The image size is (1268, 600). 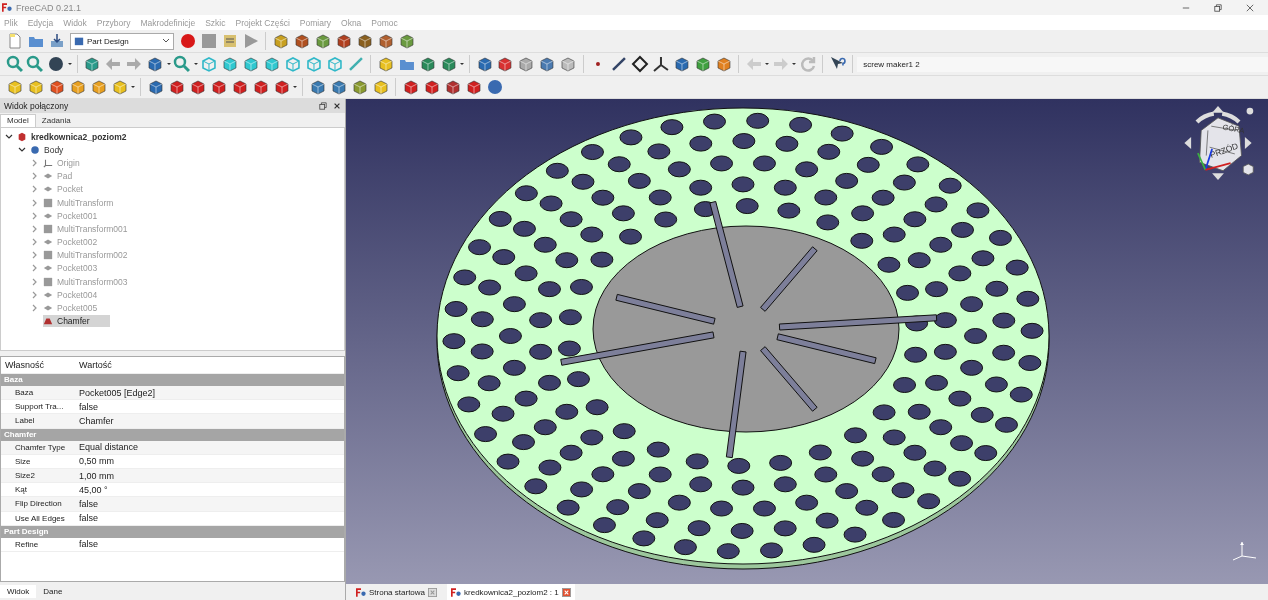 I want to click on menu-item: Pomoc, so click(x=384, y=22).